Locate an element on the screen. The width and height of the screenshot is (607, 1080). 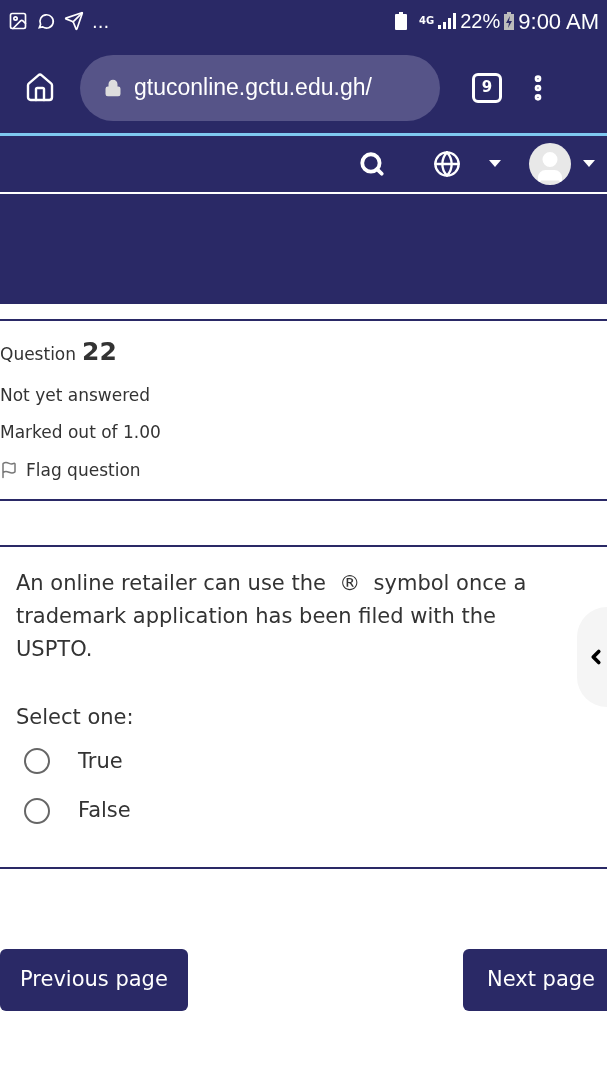
search-icon is located at coordinates (372, 164).